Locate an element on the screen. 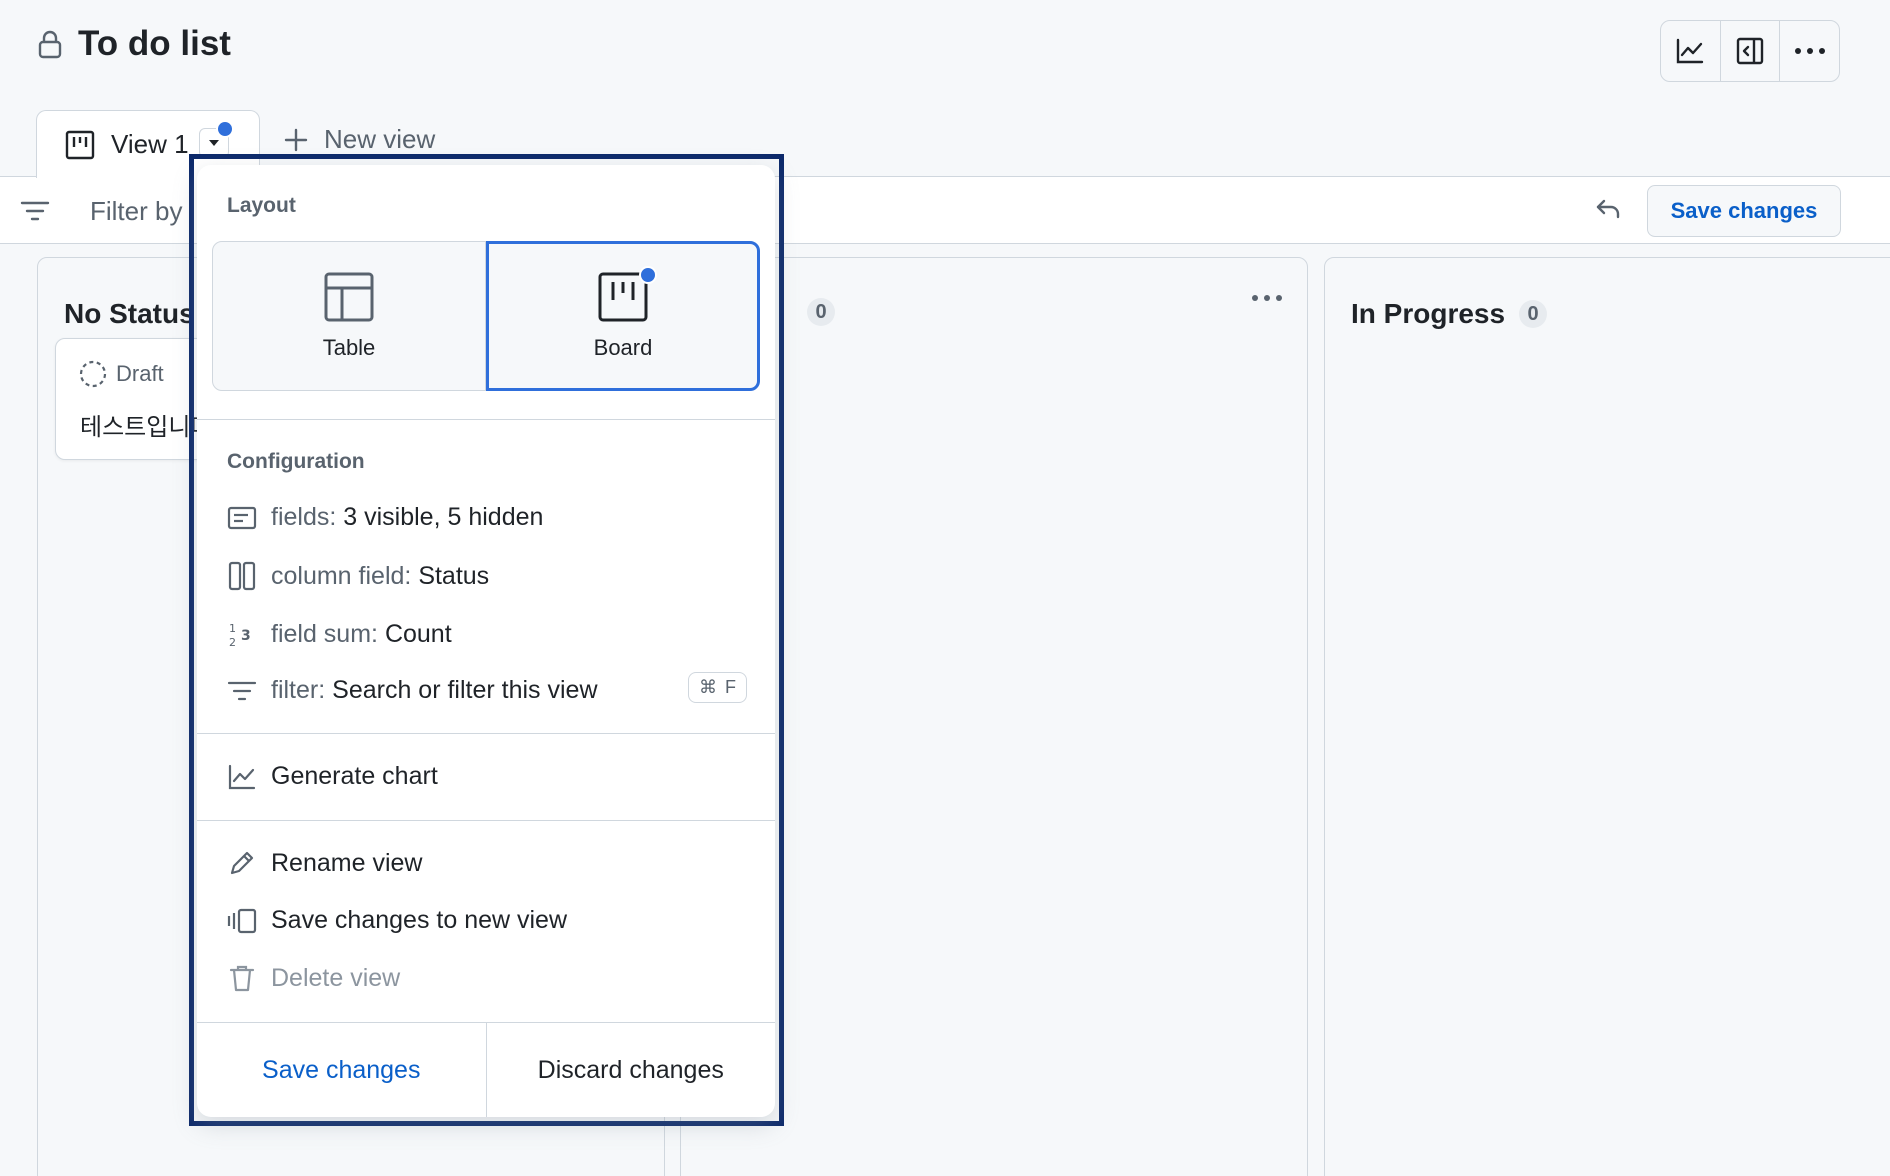 This screenshot has height=1176, width=1890. page-title: To do list is located at coordinates (154, 43).